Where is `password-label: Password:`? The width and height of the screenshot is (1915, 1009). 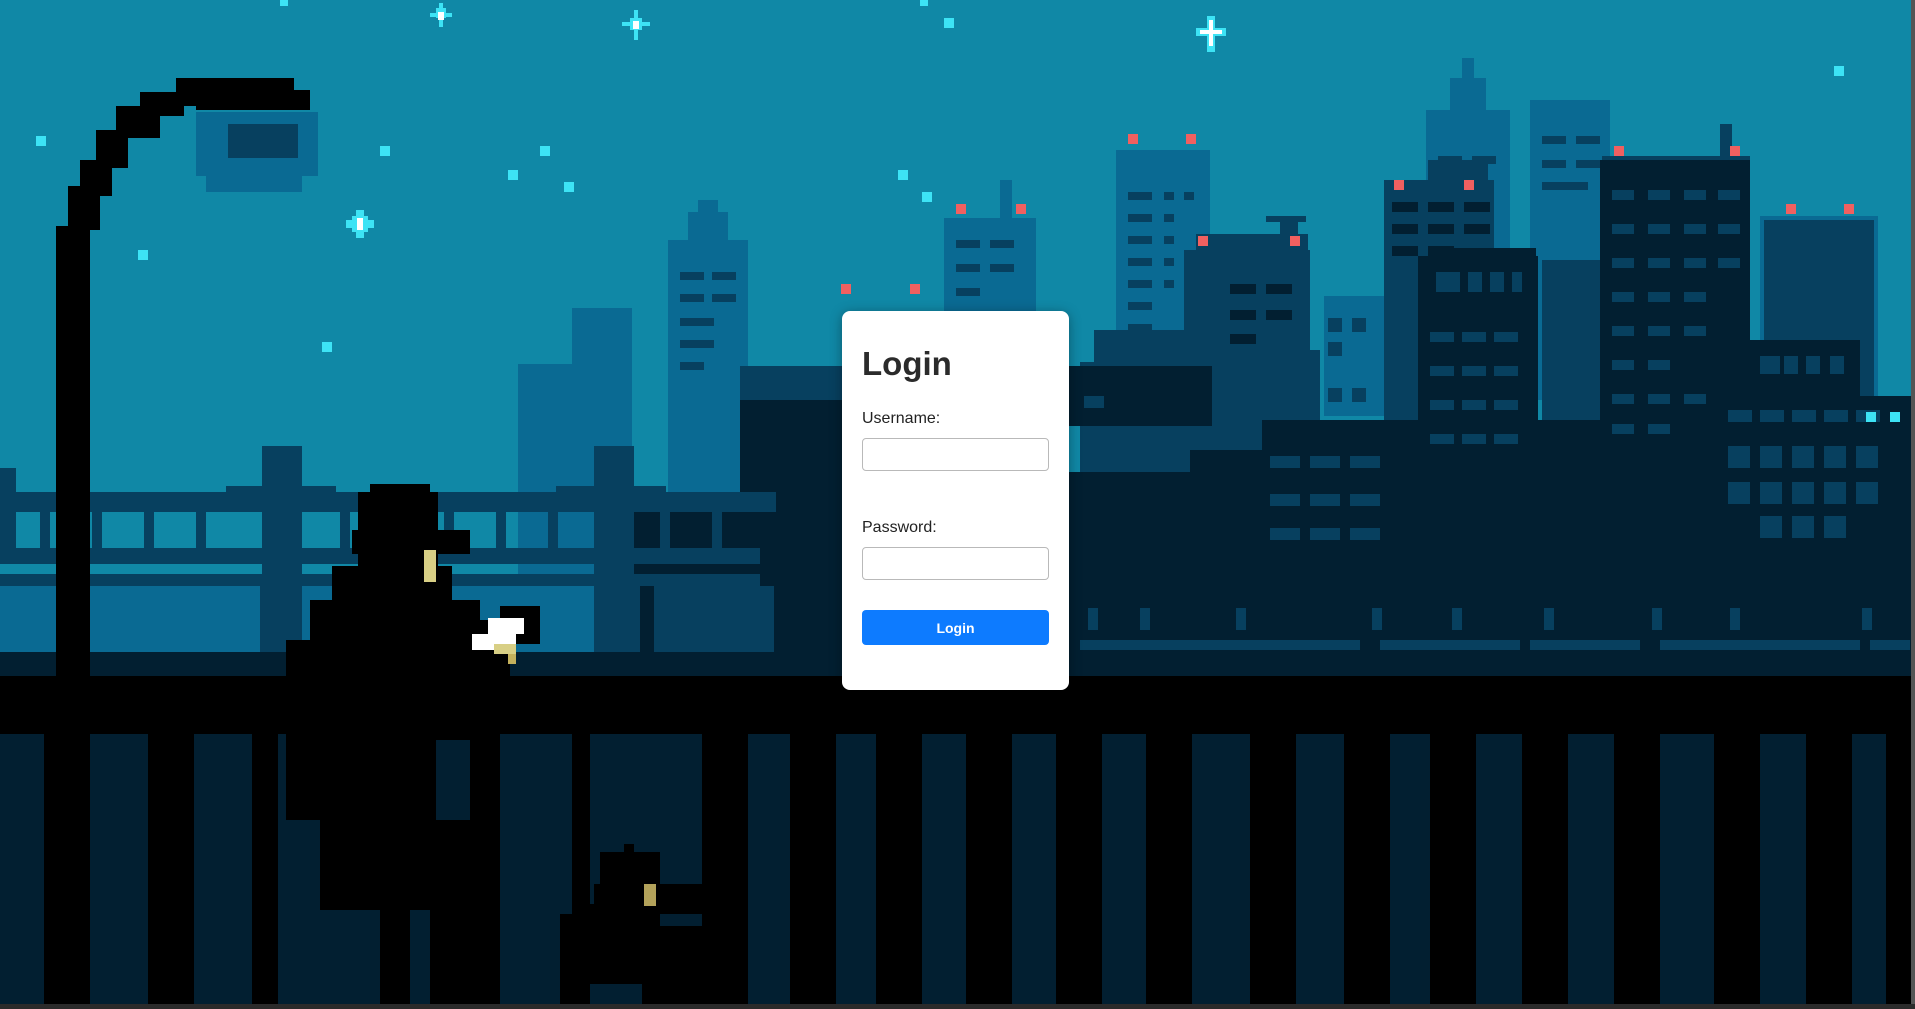 password-label: Password: is located at coordinates (899, 527).